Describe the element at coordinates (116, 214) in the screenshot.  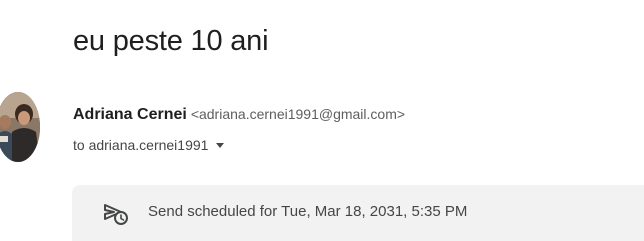
I see `scheduled-send-icon` at that location.